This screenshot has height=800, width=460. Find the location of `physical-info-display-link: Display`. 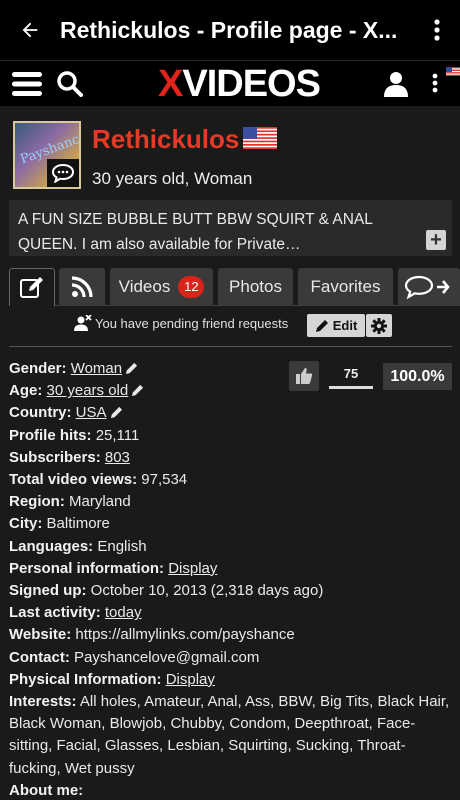

physical-info-display-link: Display is located at coordinates (190, 679).